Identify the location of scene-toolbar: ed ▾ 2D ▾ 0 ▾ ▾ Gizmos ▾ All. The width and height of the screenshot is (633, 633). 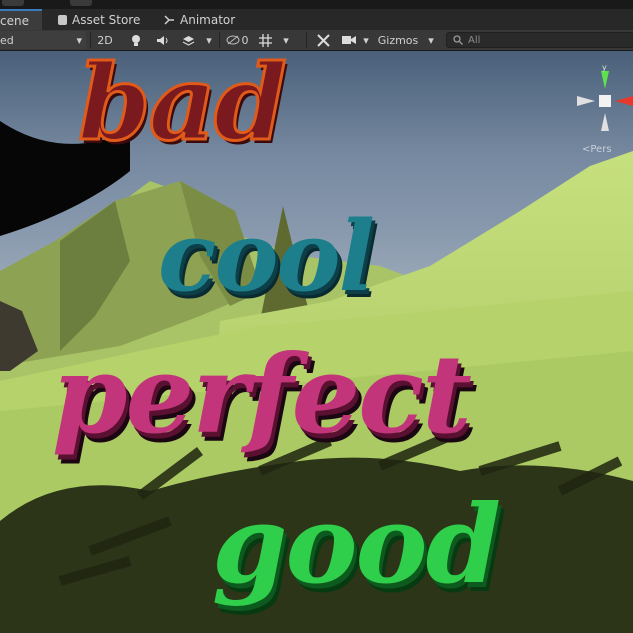
(316, 40).